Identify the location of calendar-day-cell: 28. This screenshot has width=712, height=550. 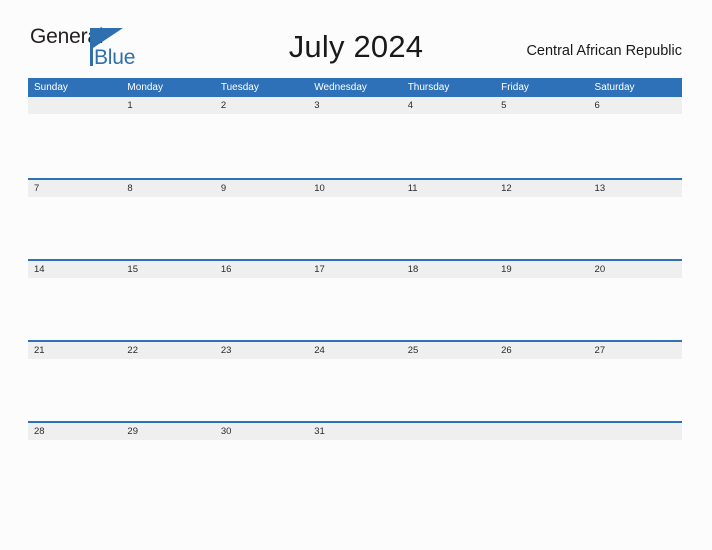
(74, 431).